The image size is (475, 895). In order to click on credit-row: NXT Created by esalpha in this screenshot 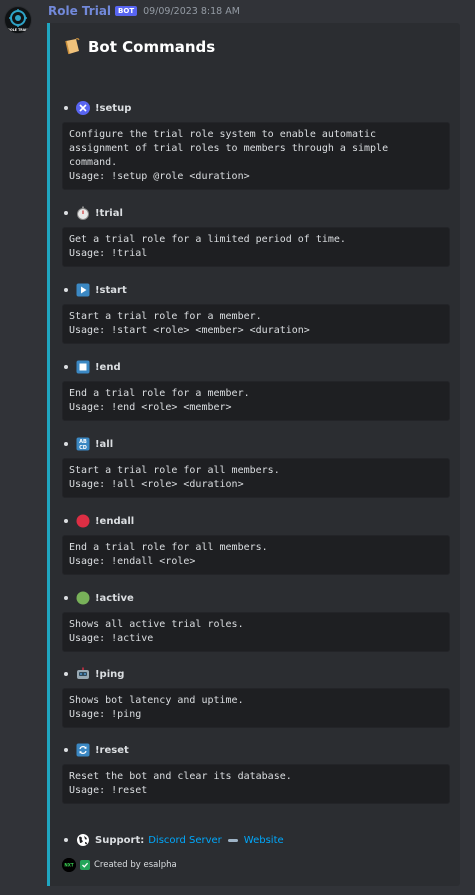, I will do `click(119, 865)`.